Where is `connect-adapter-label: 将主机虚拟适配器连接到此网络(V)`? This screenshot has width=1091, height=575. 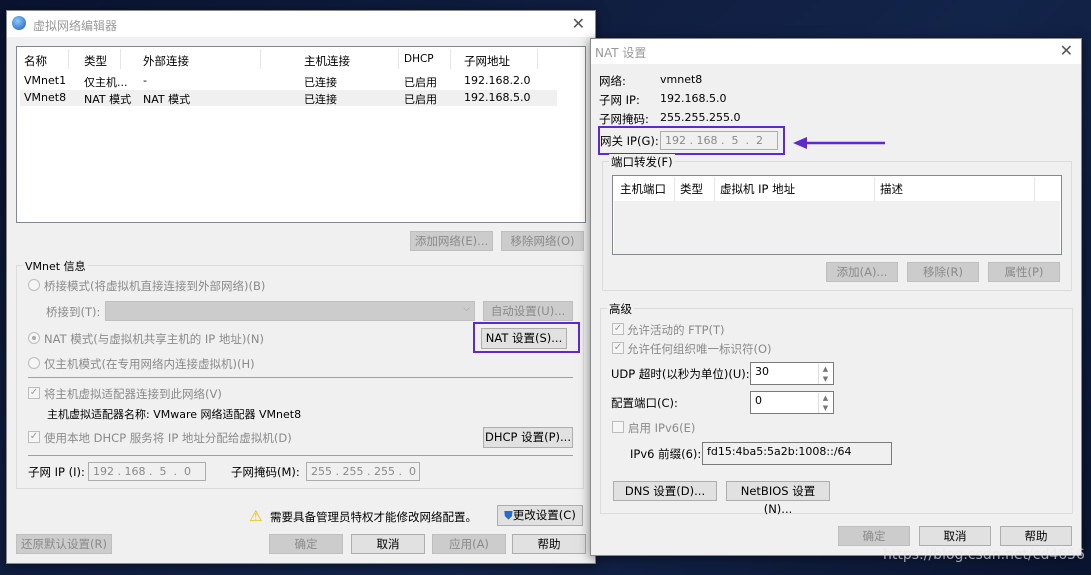 connect-adapter-label: 将主机虚拟适配器连接到此网络(V) is located at coordinates (133, 394).